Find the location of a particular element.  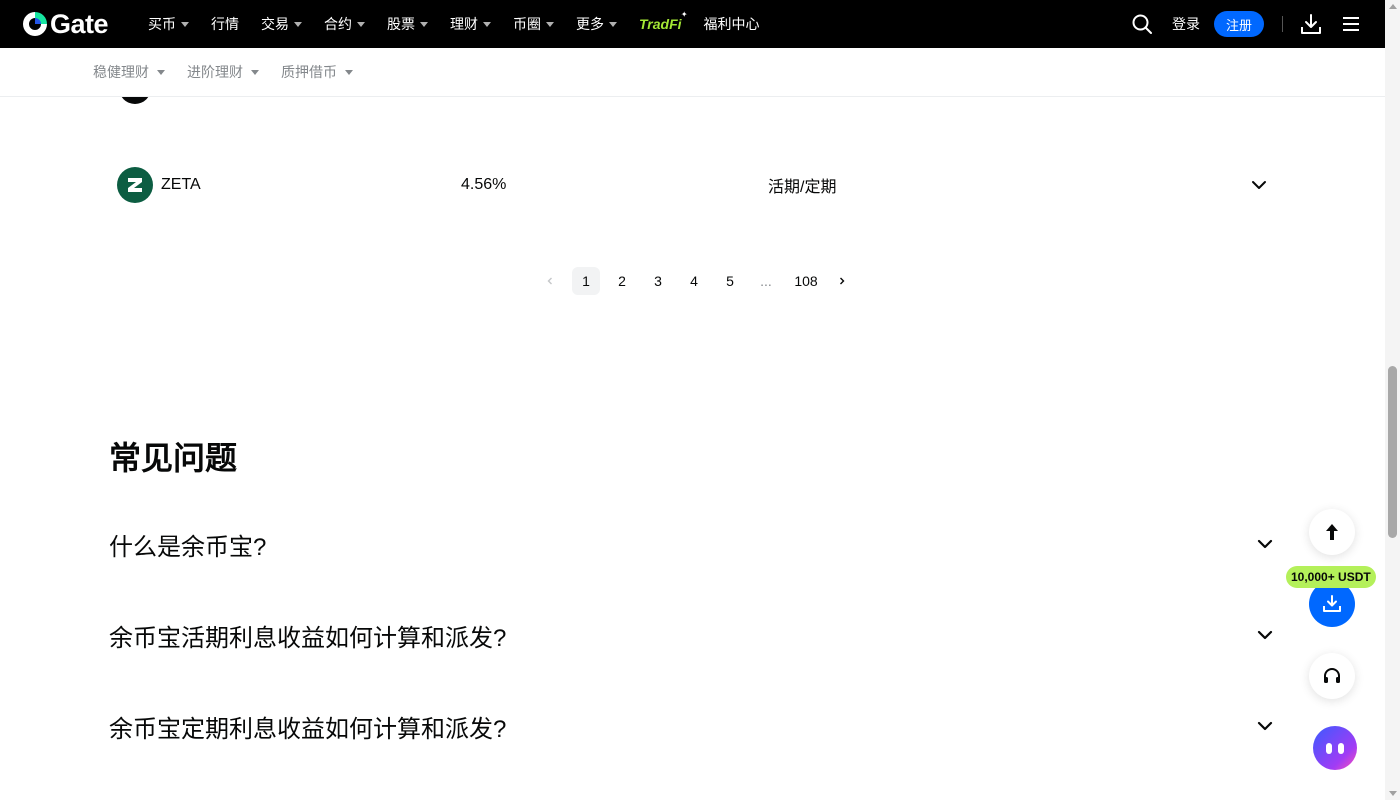

faq-question: 什么是余币宝? is located at coordinates (188, 547).